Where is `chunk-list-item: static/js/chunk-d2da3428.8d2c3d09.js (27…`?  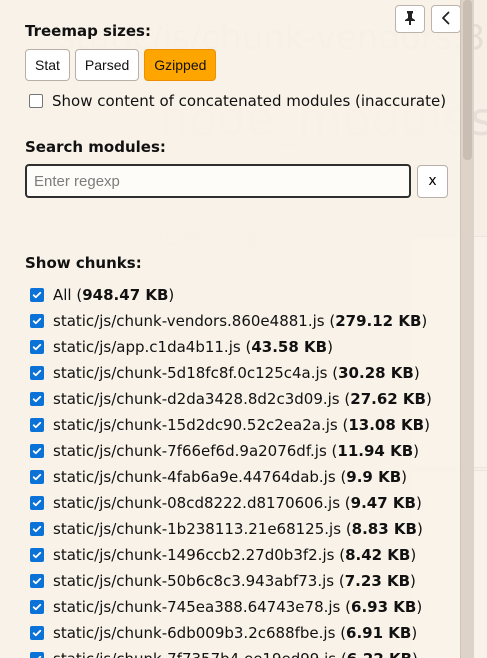
chunk-list-item: static/js/chunk-d2da3428.8d2c3d09.js (27… is located at coordinates (245, 399).